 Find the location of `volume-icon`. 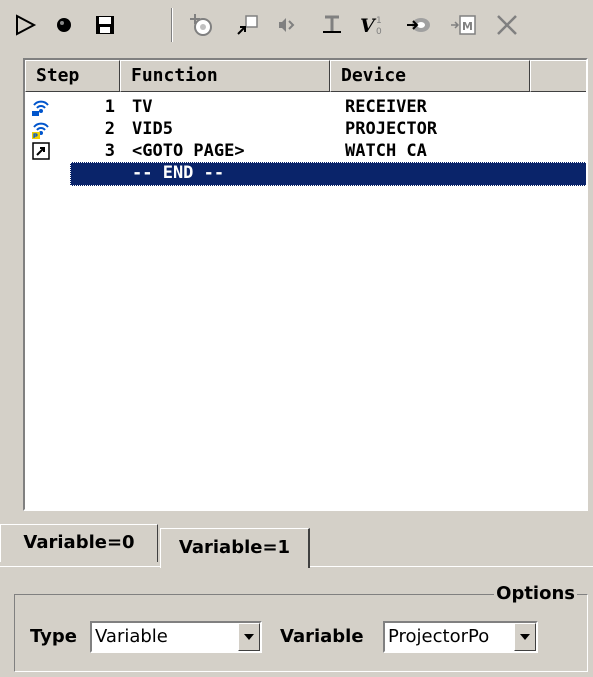

volume-icon is located at coordinates (287, 25).